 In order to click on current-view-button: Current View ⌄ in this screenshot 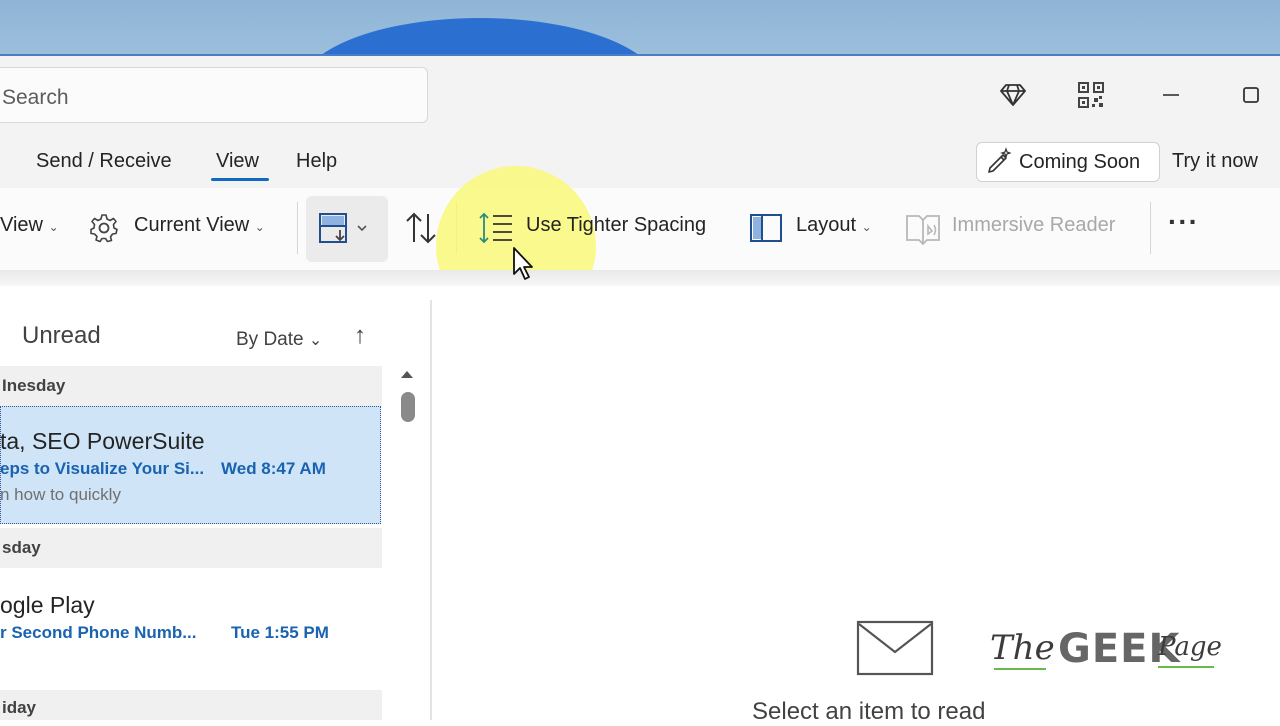, I will do `click(199, 225)`.